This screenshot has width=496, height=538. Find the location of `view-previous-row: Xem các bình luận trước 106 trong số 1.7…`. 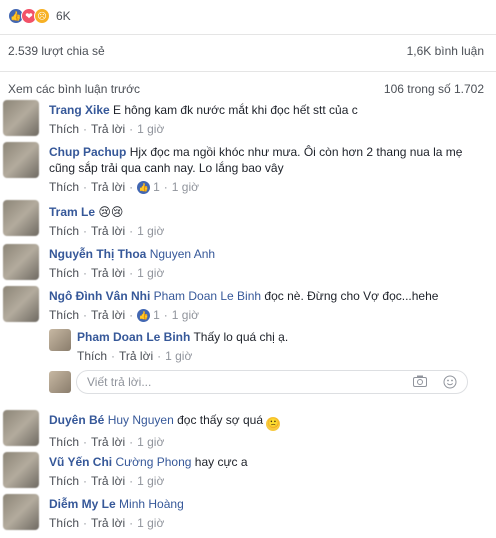

view-previous-row: Xem các bình luận trước 106 trong số 1.7… is located at coordinates (246, 89).